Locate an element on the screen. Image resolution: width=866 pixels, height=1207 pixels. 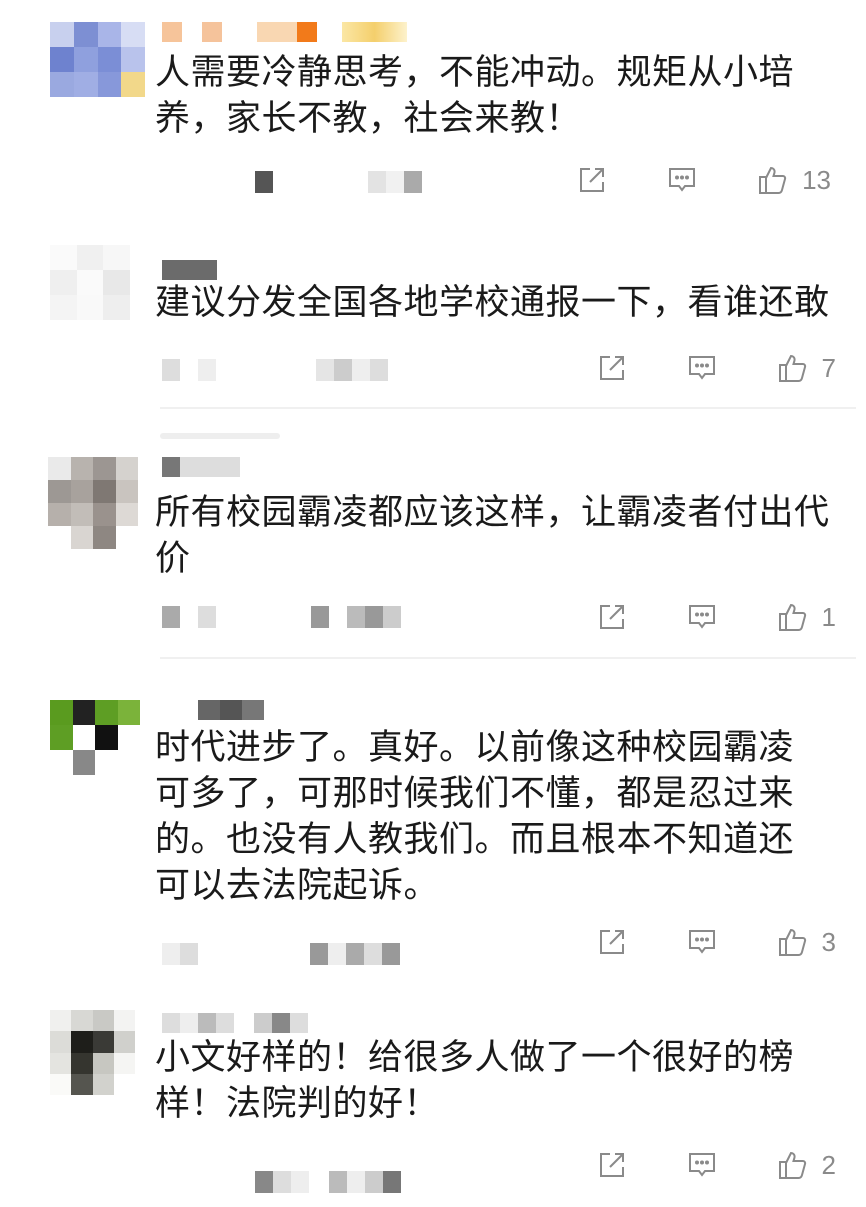
like-button: 1 is located at coordinates (804, 617).